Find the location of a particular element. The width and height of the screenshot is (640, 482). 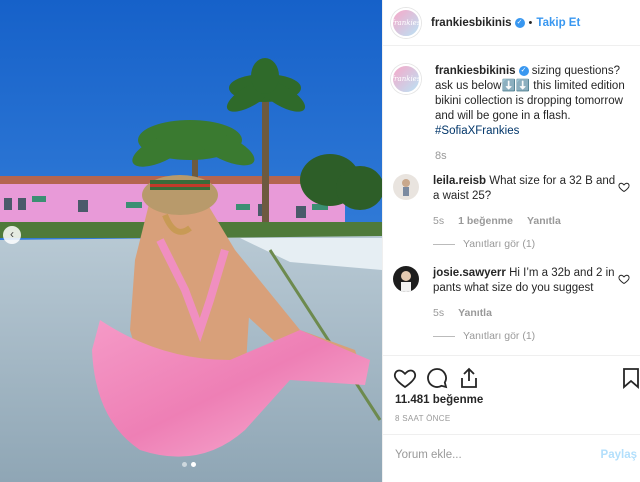

likes-count: 11.481 beğenme is located at coordinates (439, 400).